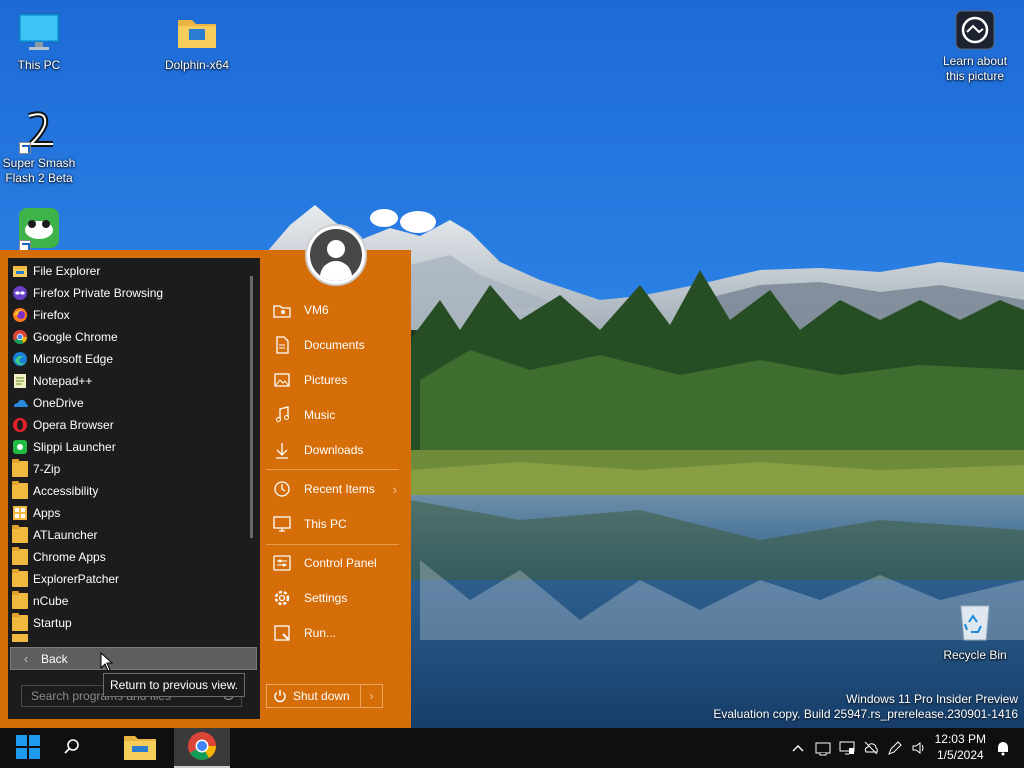 Image resolution: width=1024 pixels, height=768 pixels. Describe the element at coordinates (63, 381) in the screenshot. I see `program-label: Notepad++` at that location.